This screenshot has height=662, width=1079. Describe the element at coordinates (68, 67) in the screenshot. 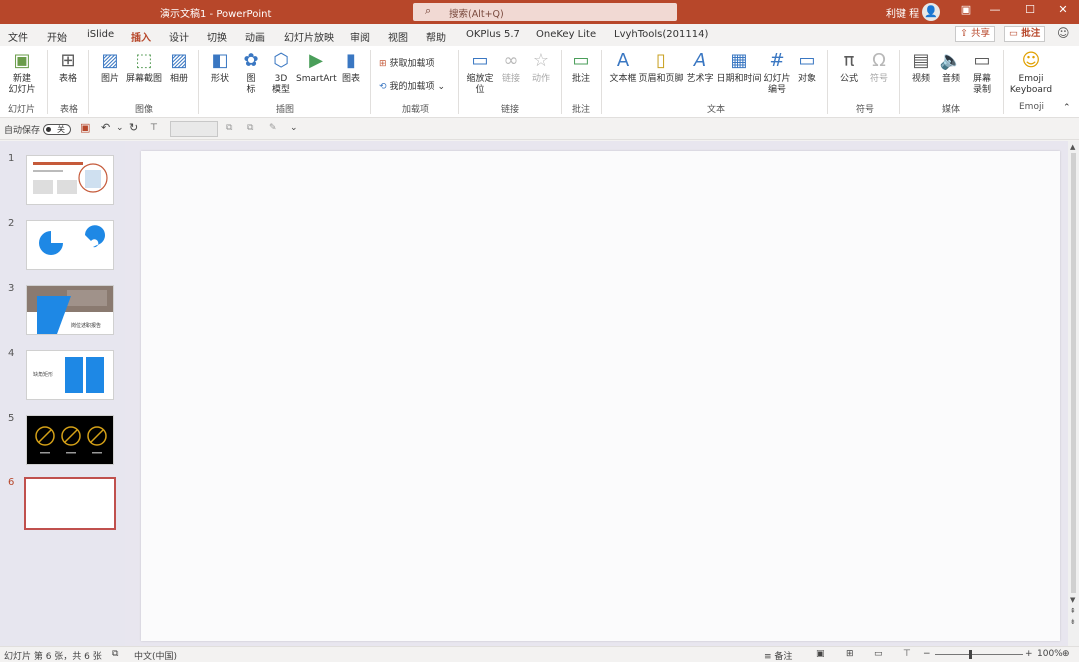

I see `table-button: ⊞ 表格` at that location.